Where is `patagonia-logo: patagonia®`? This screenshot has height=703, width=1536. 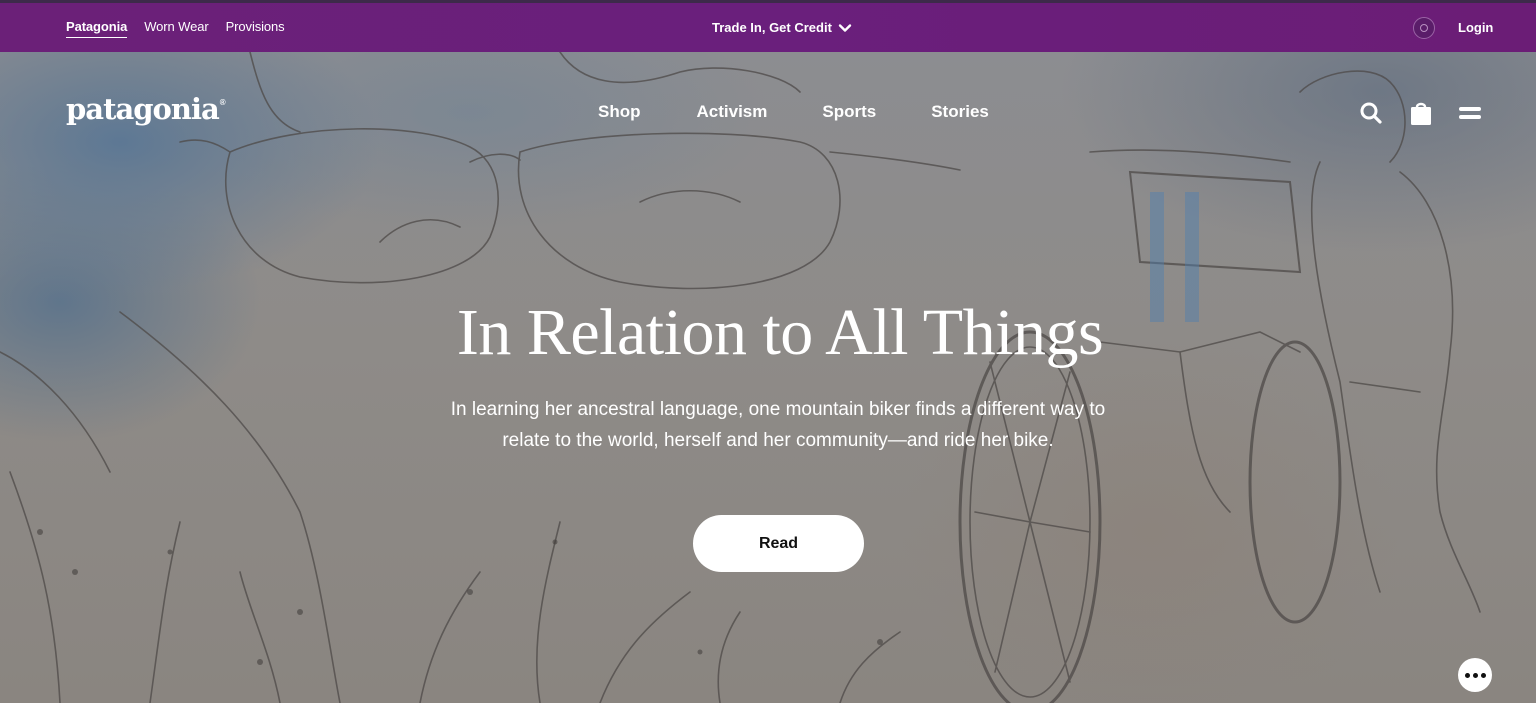
patagonia-logo: patagonia® is located at coordinates (146, 109).